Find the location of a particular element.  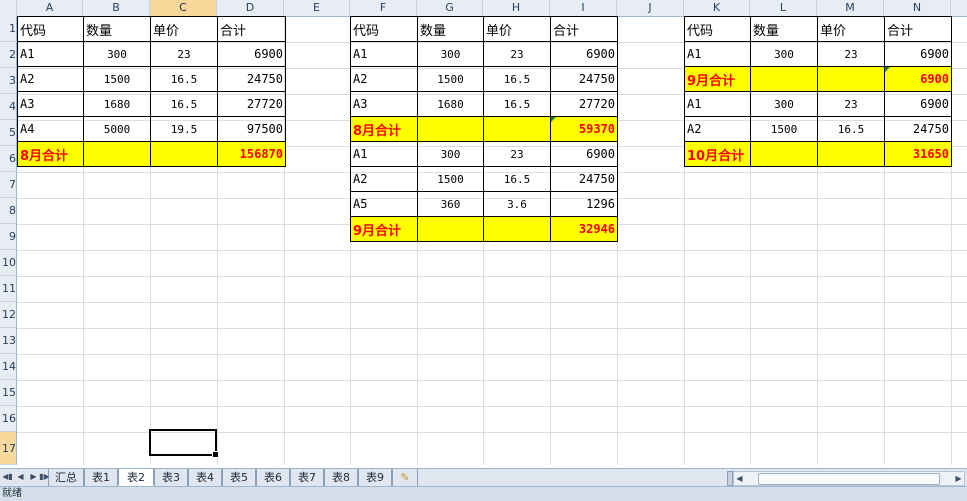

horizontal-scrollbar: ◀ ▶ is located at coordinates (849, 478).